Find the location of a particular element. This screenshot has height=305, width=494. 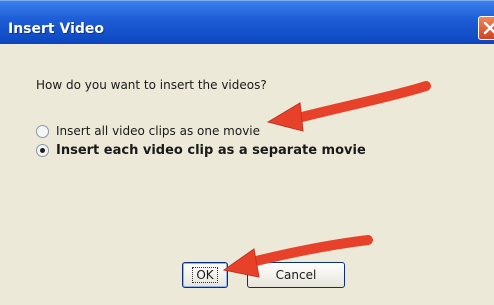

cancel-button-label: Cancel is located at coordinates (296, 275).